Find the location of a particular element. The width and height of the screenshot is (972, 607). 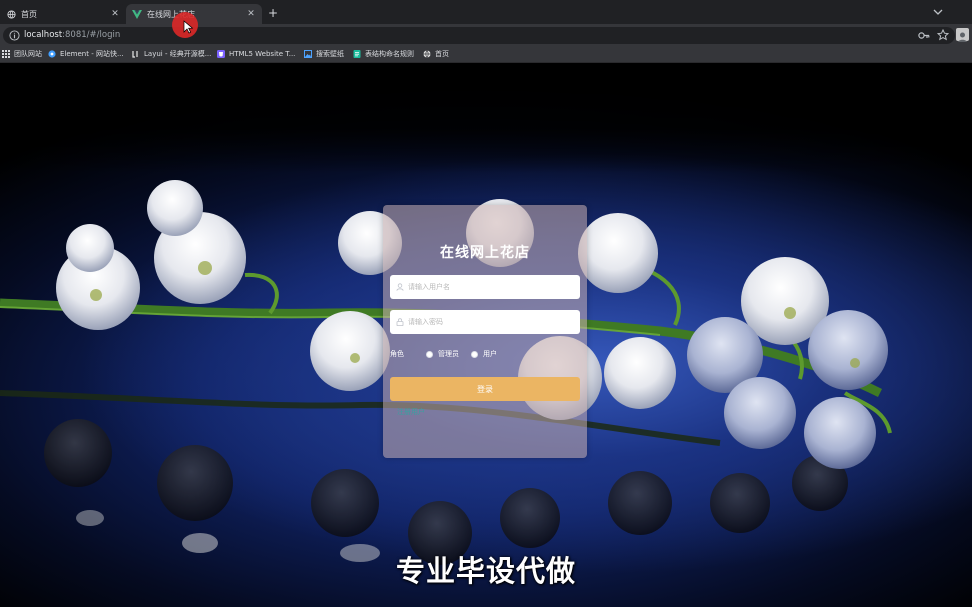

login-title: 在线网上花店 is located at coordinates (485, 253).